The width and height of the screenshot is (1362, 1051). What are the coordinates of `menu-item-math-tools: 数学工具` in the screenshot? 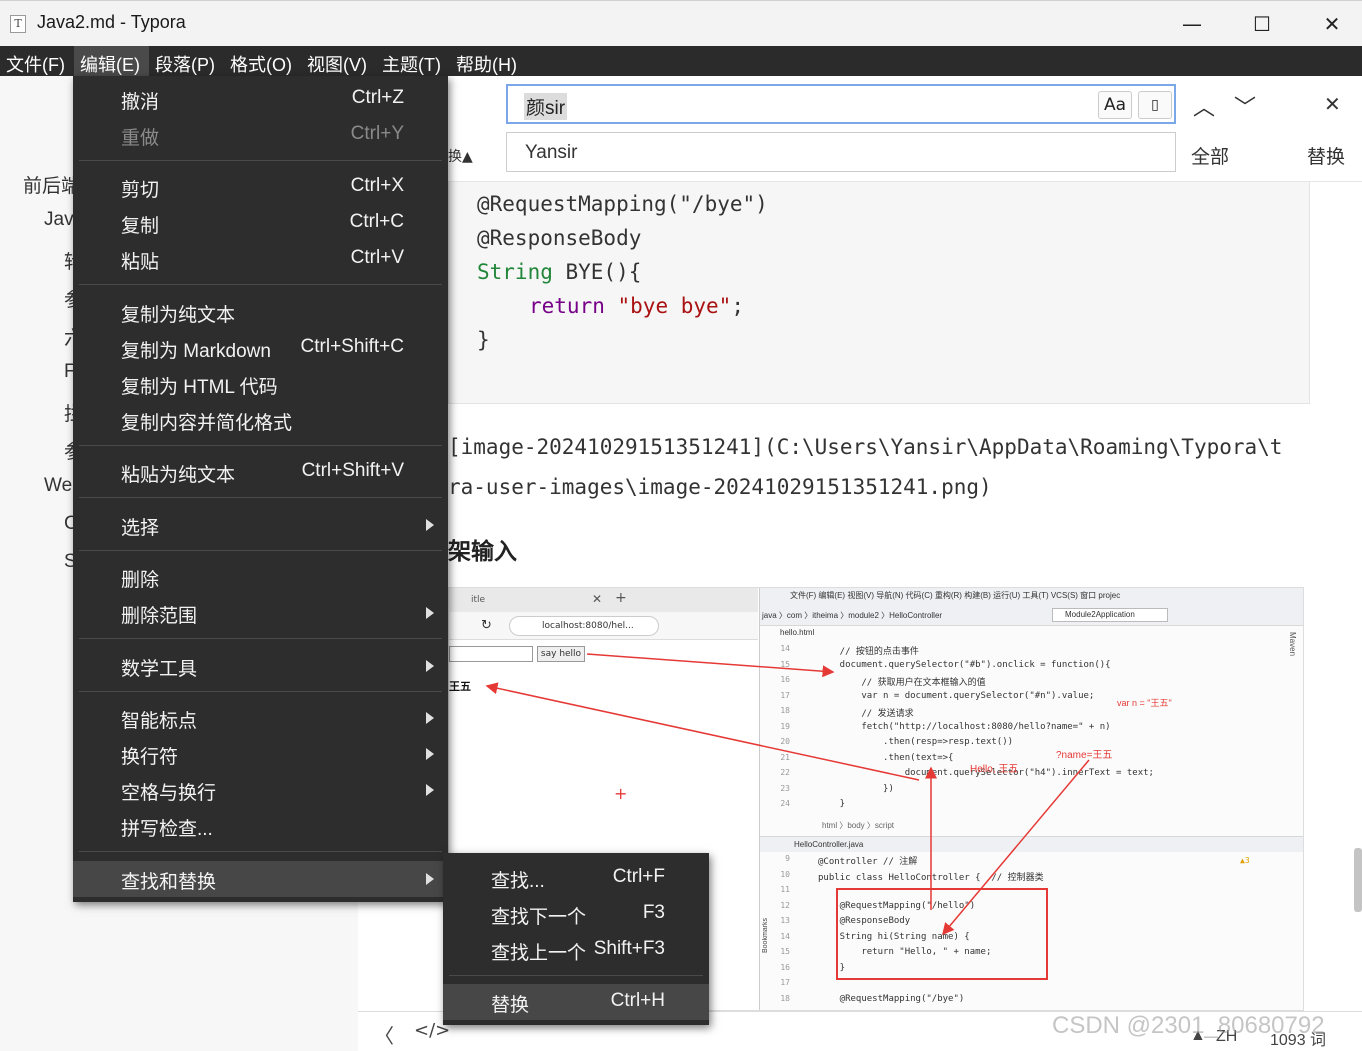 It's located at (260, 666).